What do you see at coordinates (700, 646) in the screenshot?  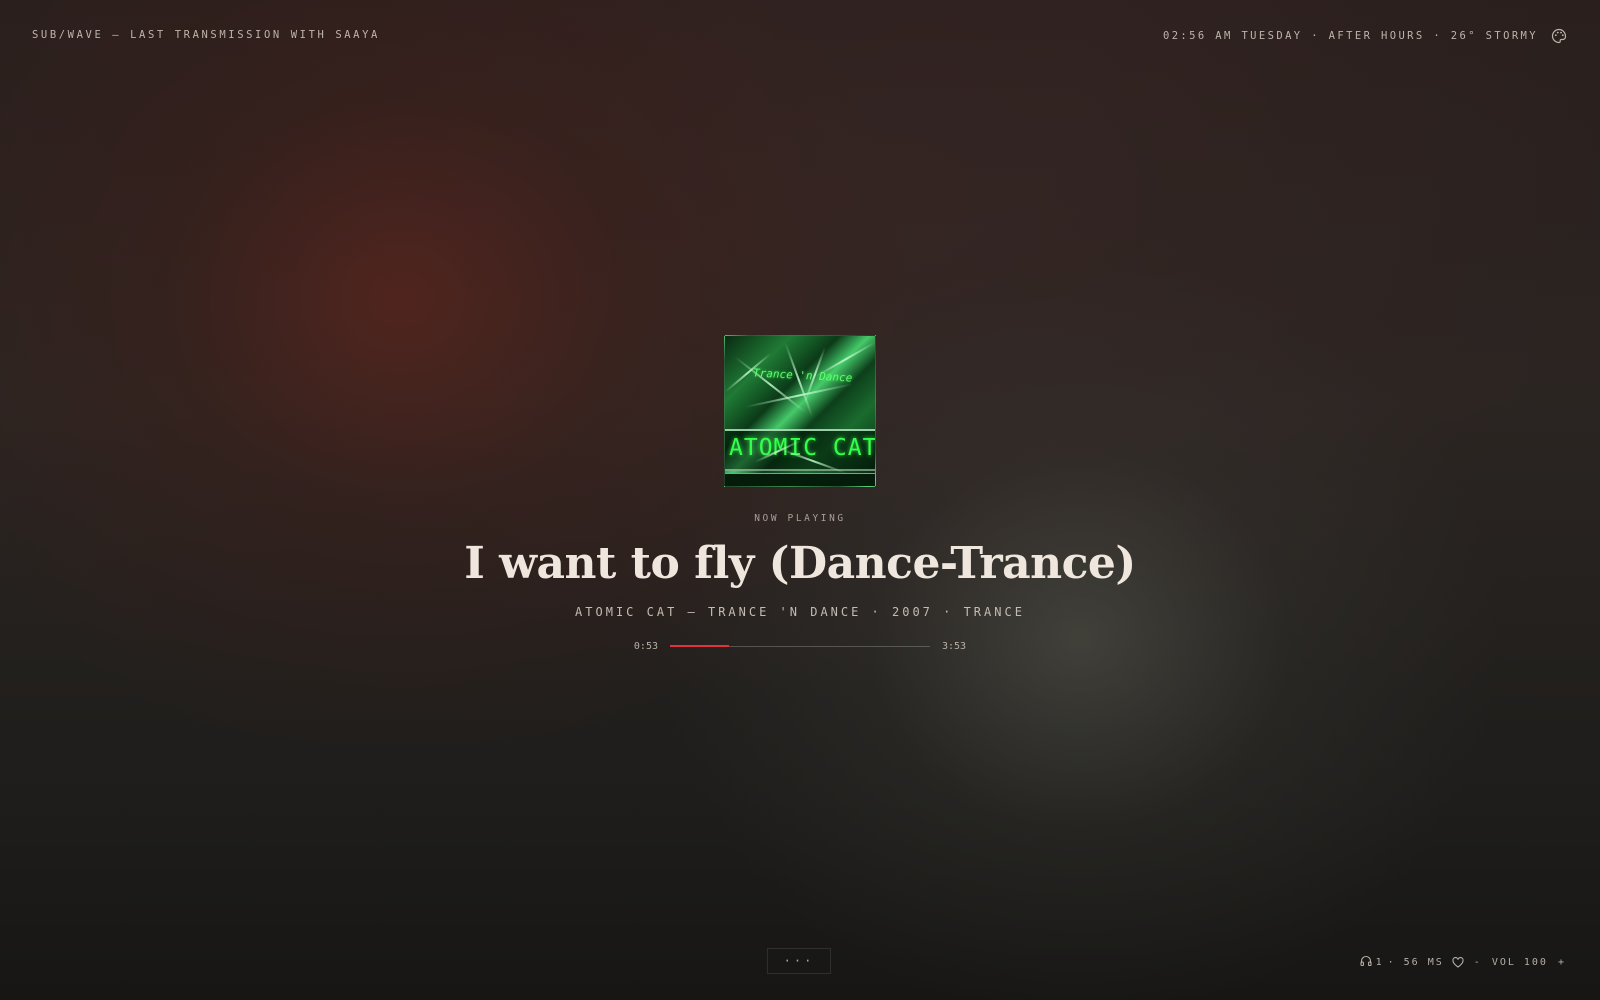 I see `progress-fill` at bounding box center [700, 646].